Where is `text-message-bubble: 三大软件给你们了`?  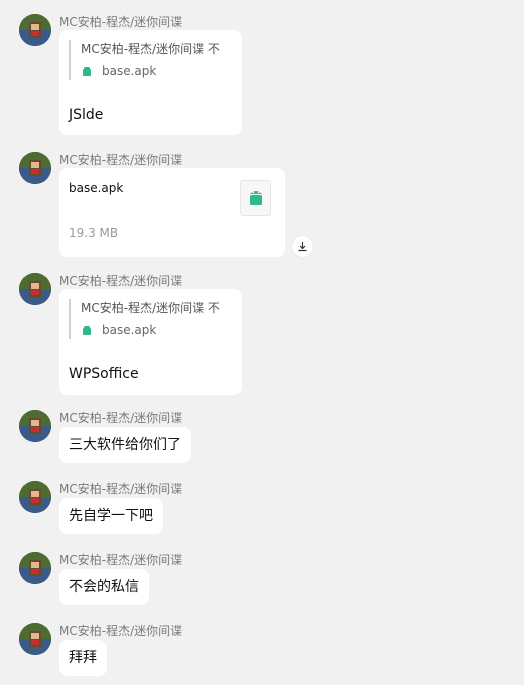
text-message-bubble: 三大软件给你们了 is located at coordinates (125, 445).